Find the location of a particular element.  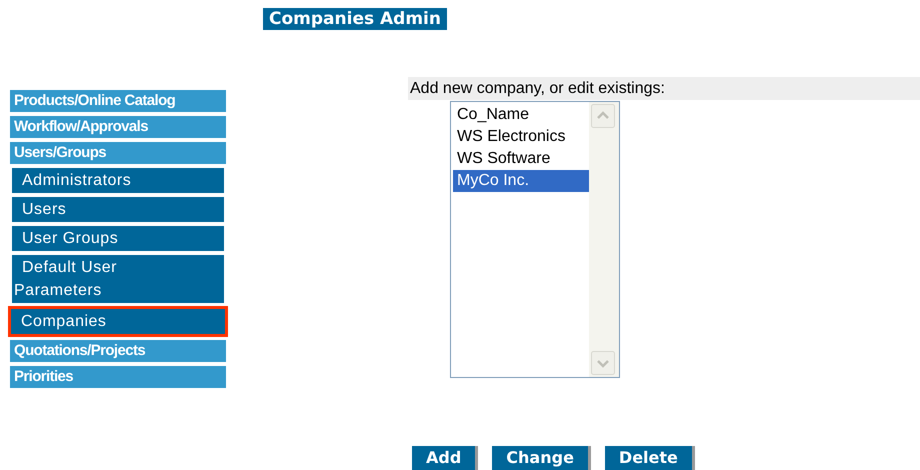

sidebar-subitem: User Groups is located at coordinates (118, 238).